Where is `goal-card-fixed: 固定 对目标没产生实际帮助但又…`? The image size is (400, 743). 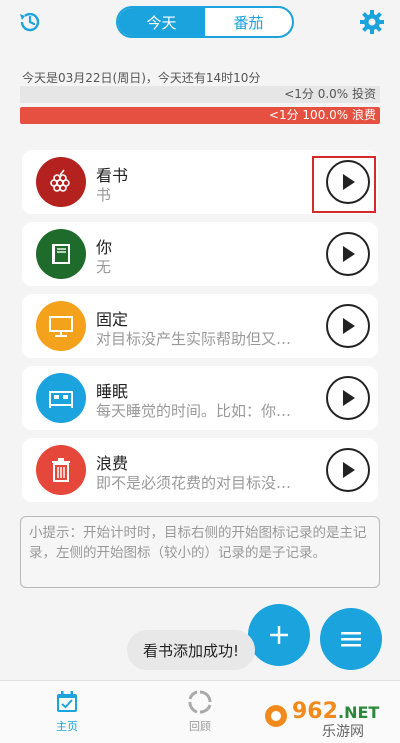
goal-card-fixed: 固定 对目标没产生实际帮助但又… is located at coordinates (200, 326).